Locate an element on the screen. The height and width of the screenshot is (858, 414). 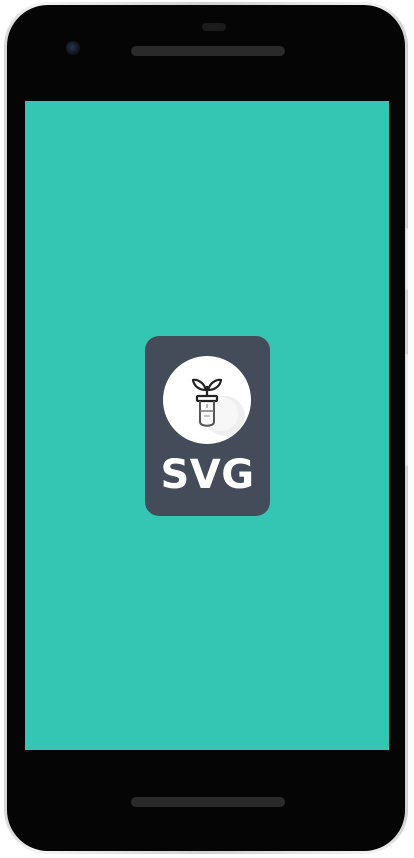
icon-badge is located at coordinates (207, 400).